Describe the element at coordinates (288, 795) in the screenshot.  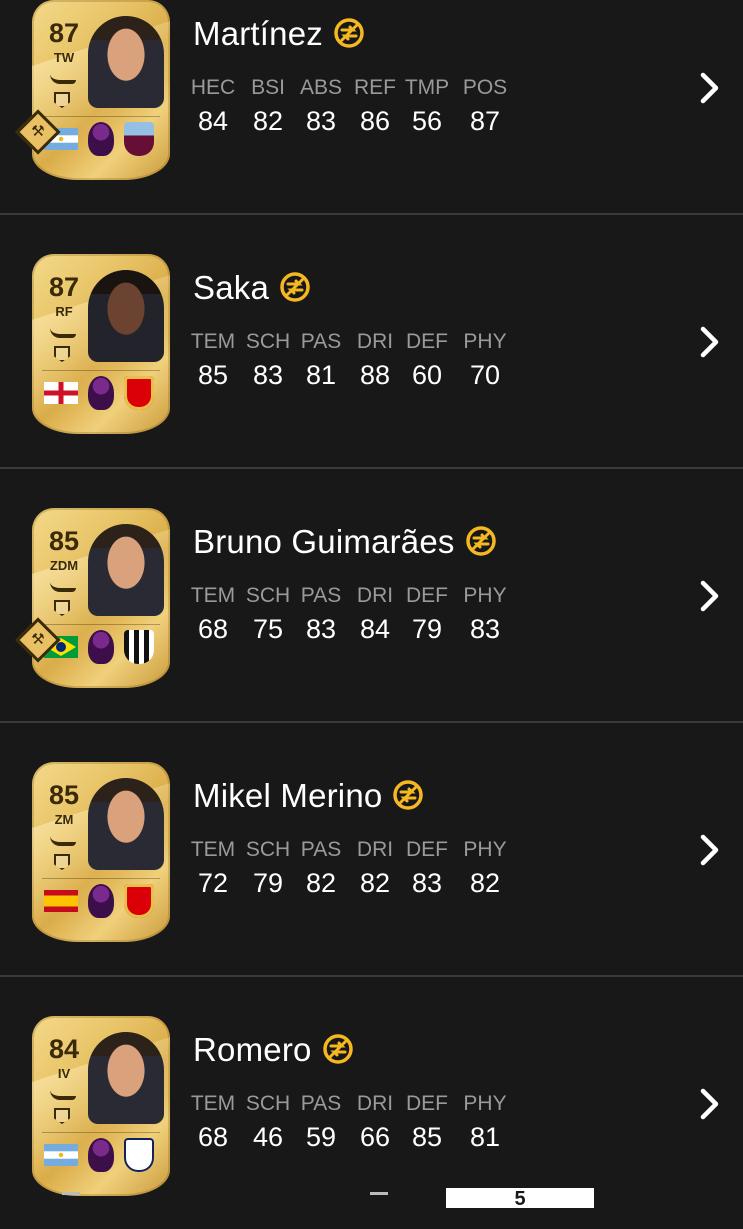
I see `player-name: Mikel Merino` at that location.